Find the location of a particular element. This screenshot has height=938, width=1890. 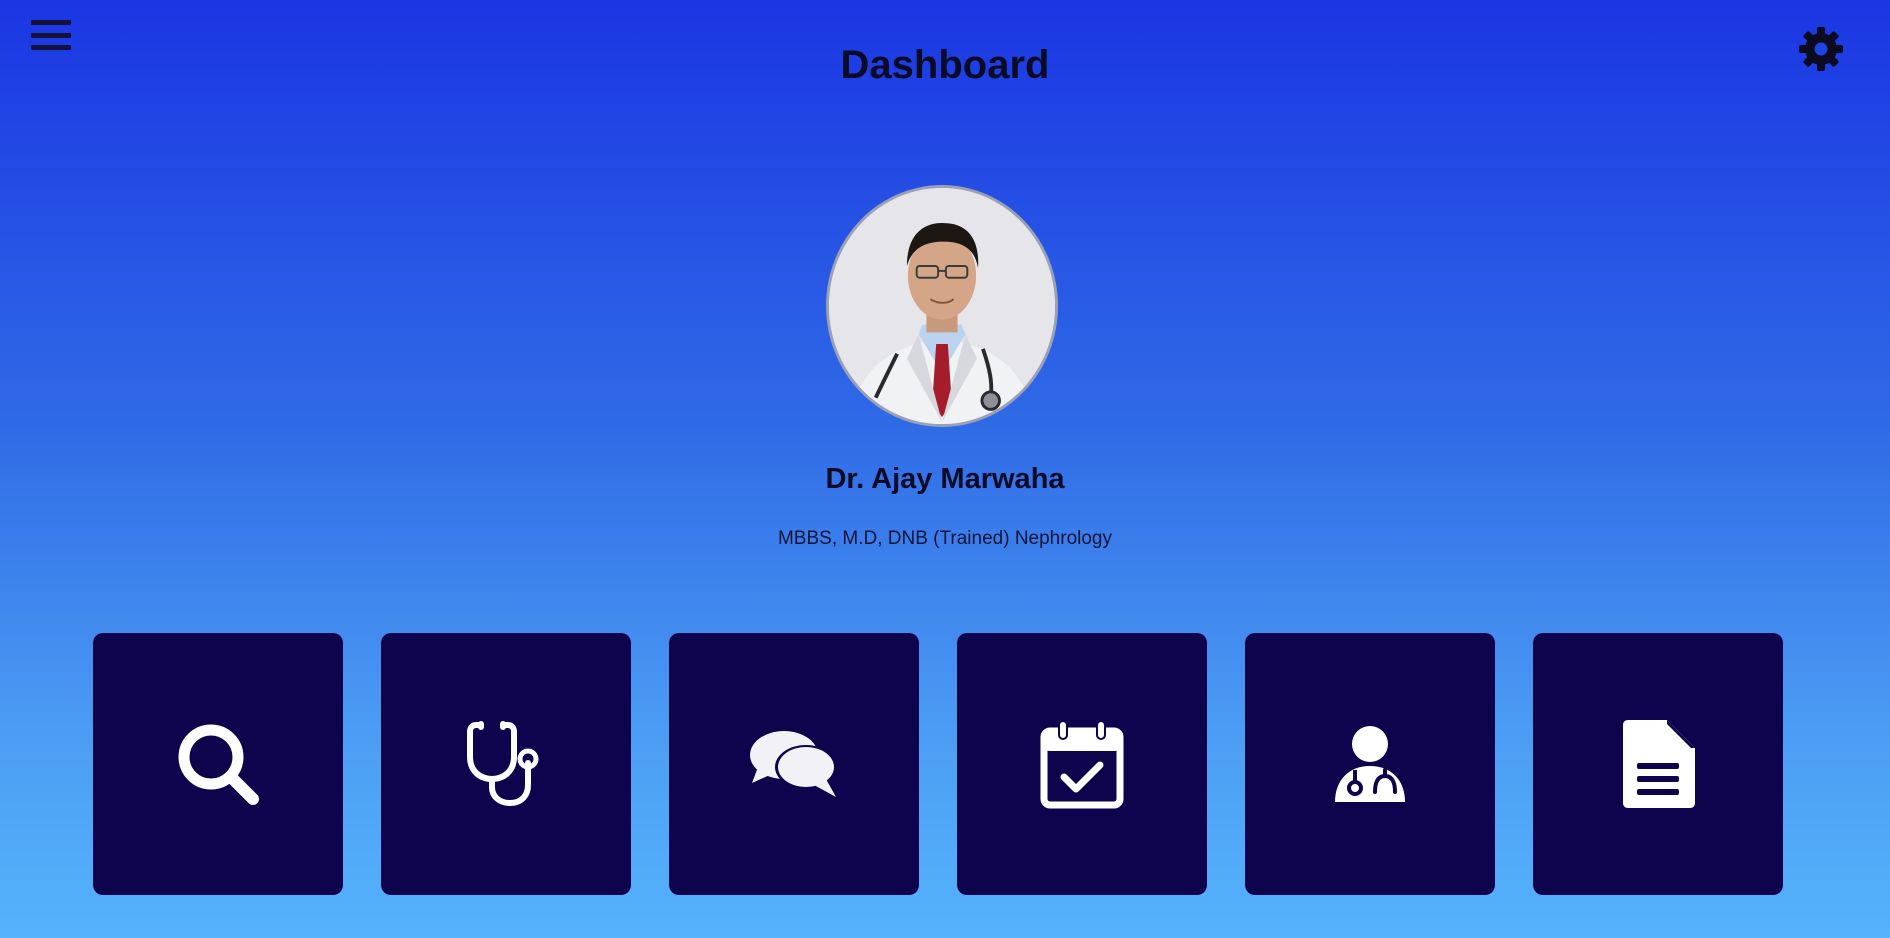

chat-tile is located at coordinates (794, 764).